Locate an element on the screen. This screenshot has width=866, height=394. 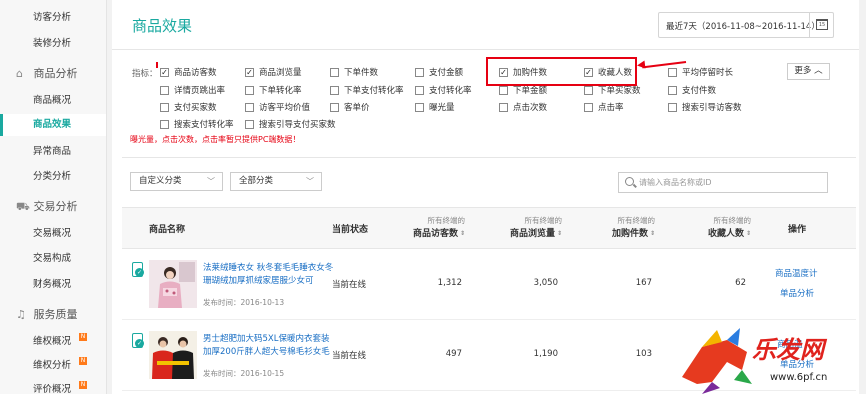
sidebar-group-product: ⌂ 商品分析 is located at coordinates (53, 74).